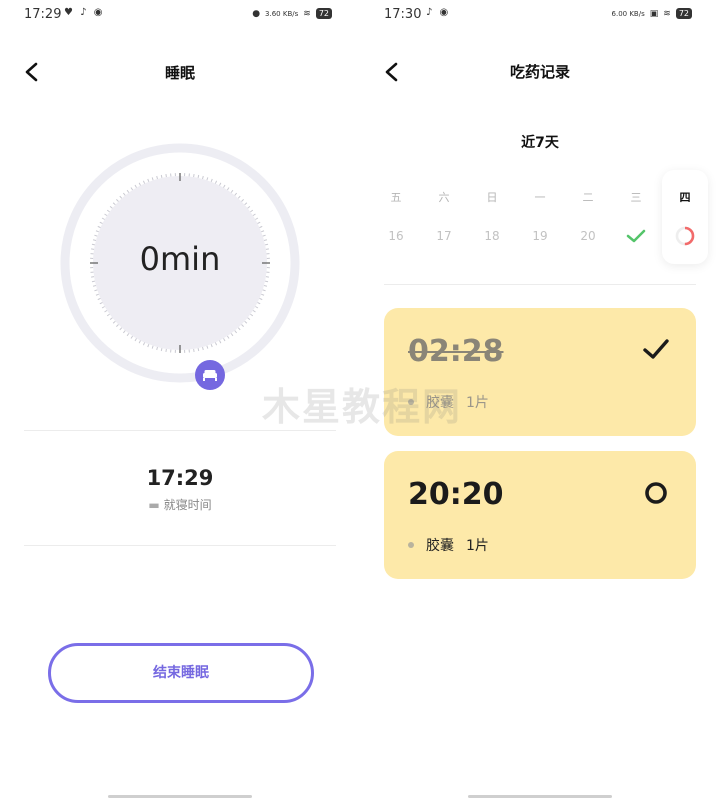 This screenshot has width=720, height=800. What do you see at coordinates (362, 407) in the screenshot?
I see `watermark: 木星教程网` at bounding box center [362, 407].